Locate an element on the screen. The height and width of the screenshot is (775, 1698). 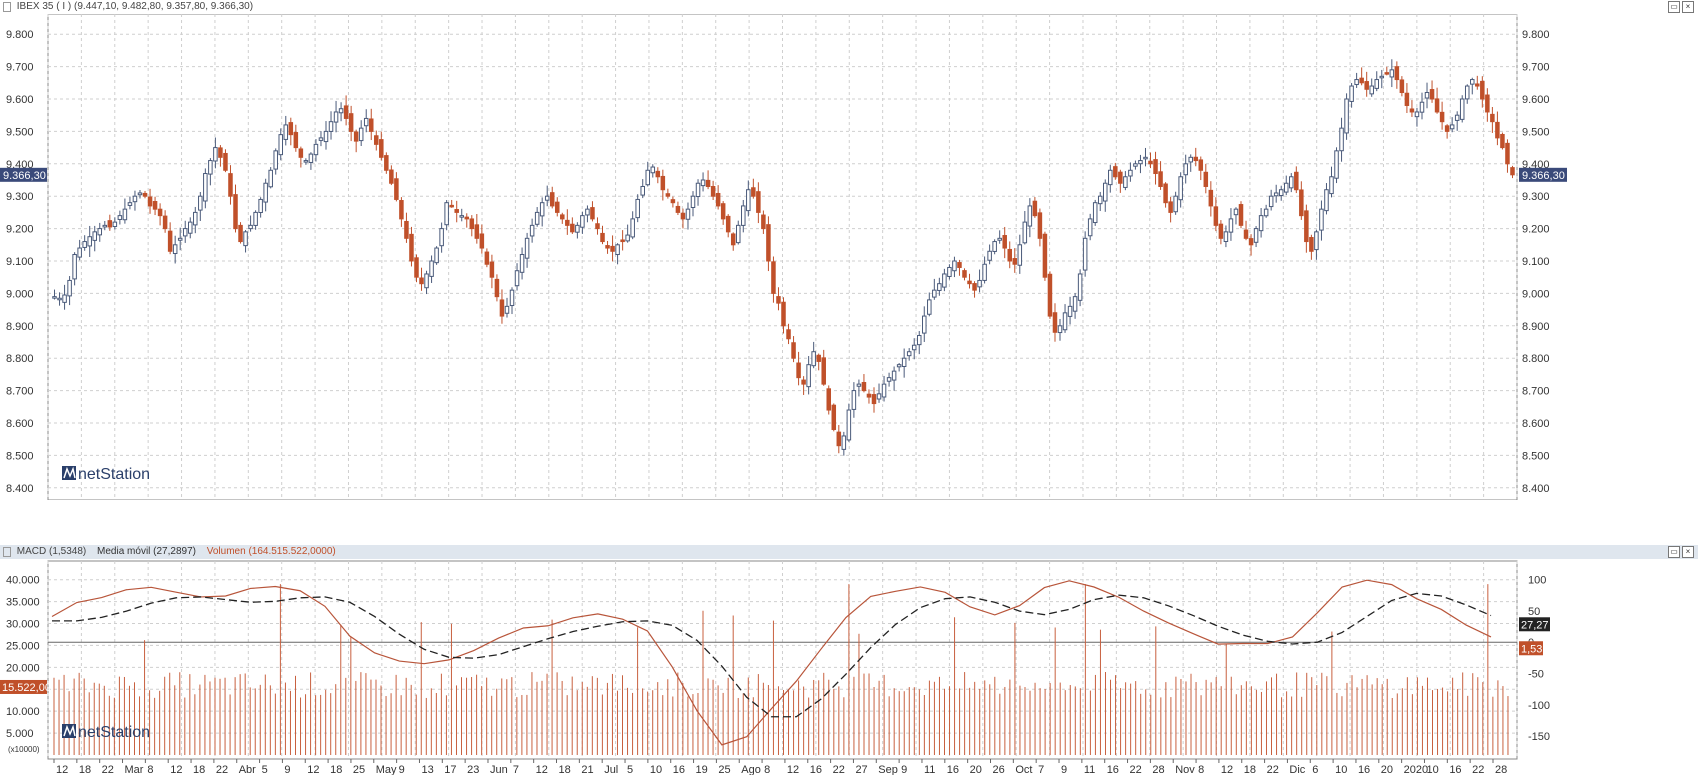
x-tick-label: 23 is located at coordinates (473, 769).